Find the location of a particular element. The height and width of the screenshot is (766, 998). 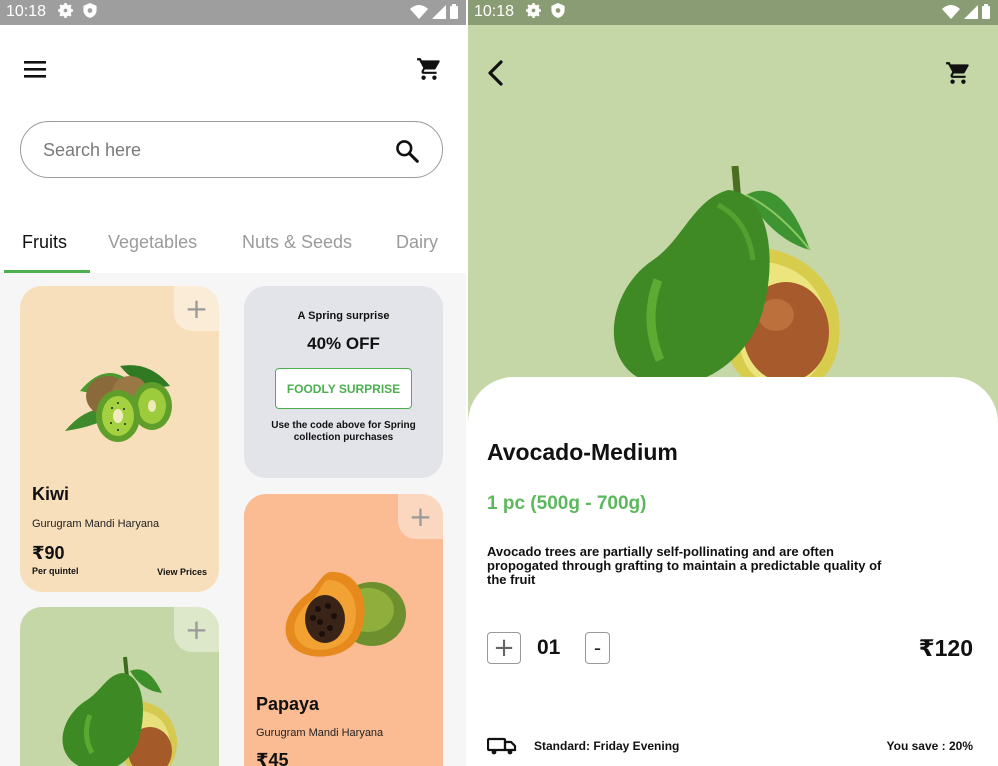

delivery-text: Standard: Friday Evening is located at coordinates (607, 746).